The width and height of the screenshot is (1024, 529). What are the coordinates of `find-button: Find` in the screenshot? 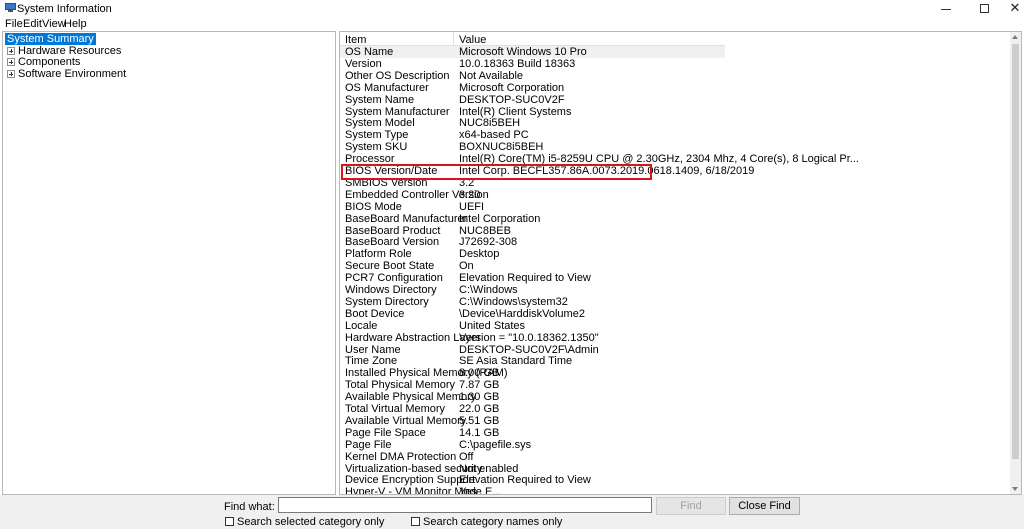 It's located at (691, 506).